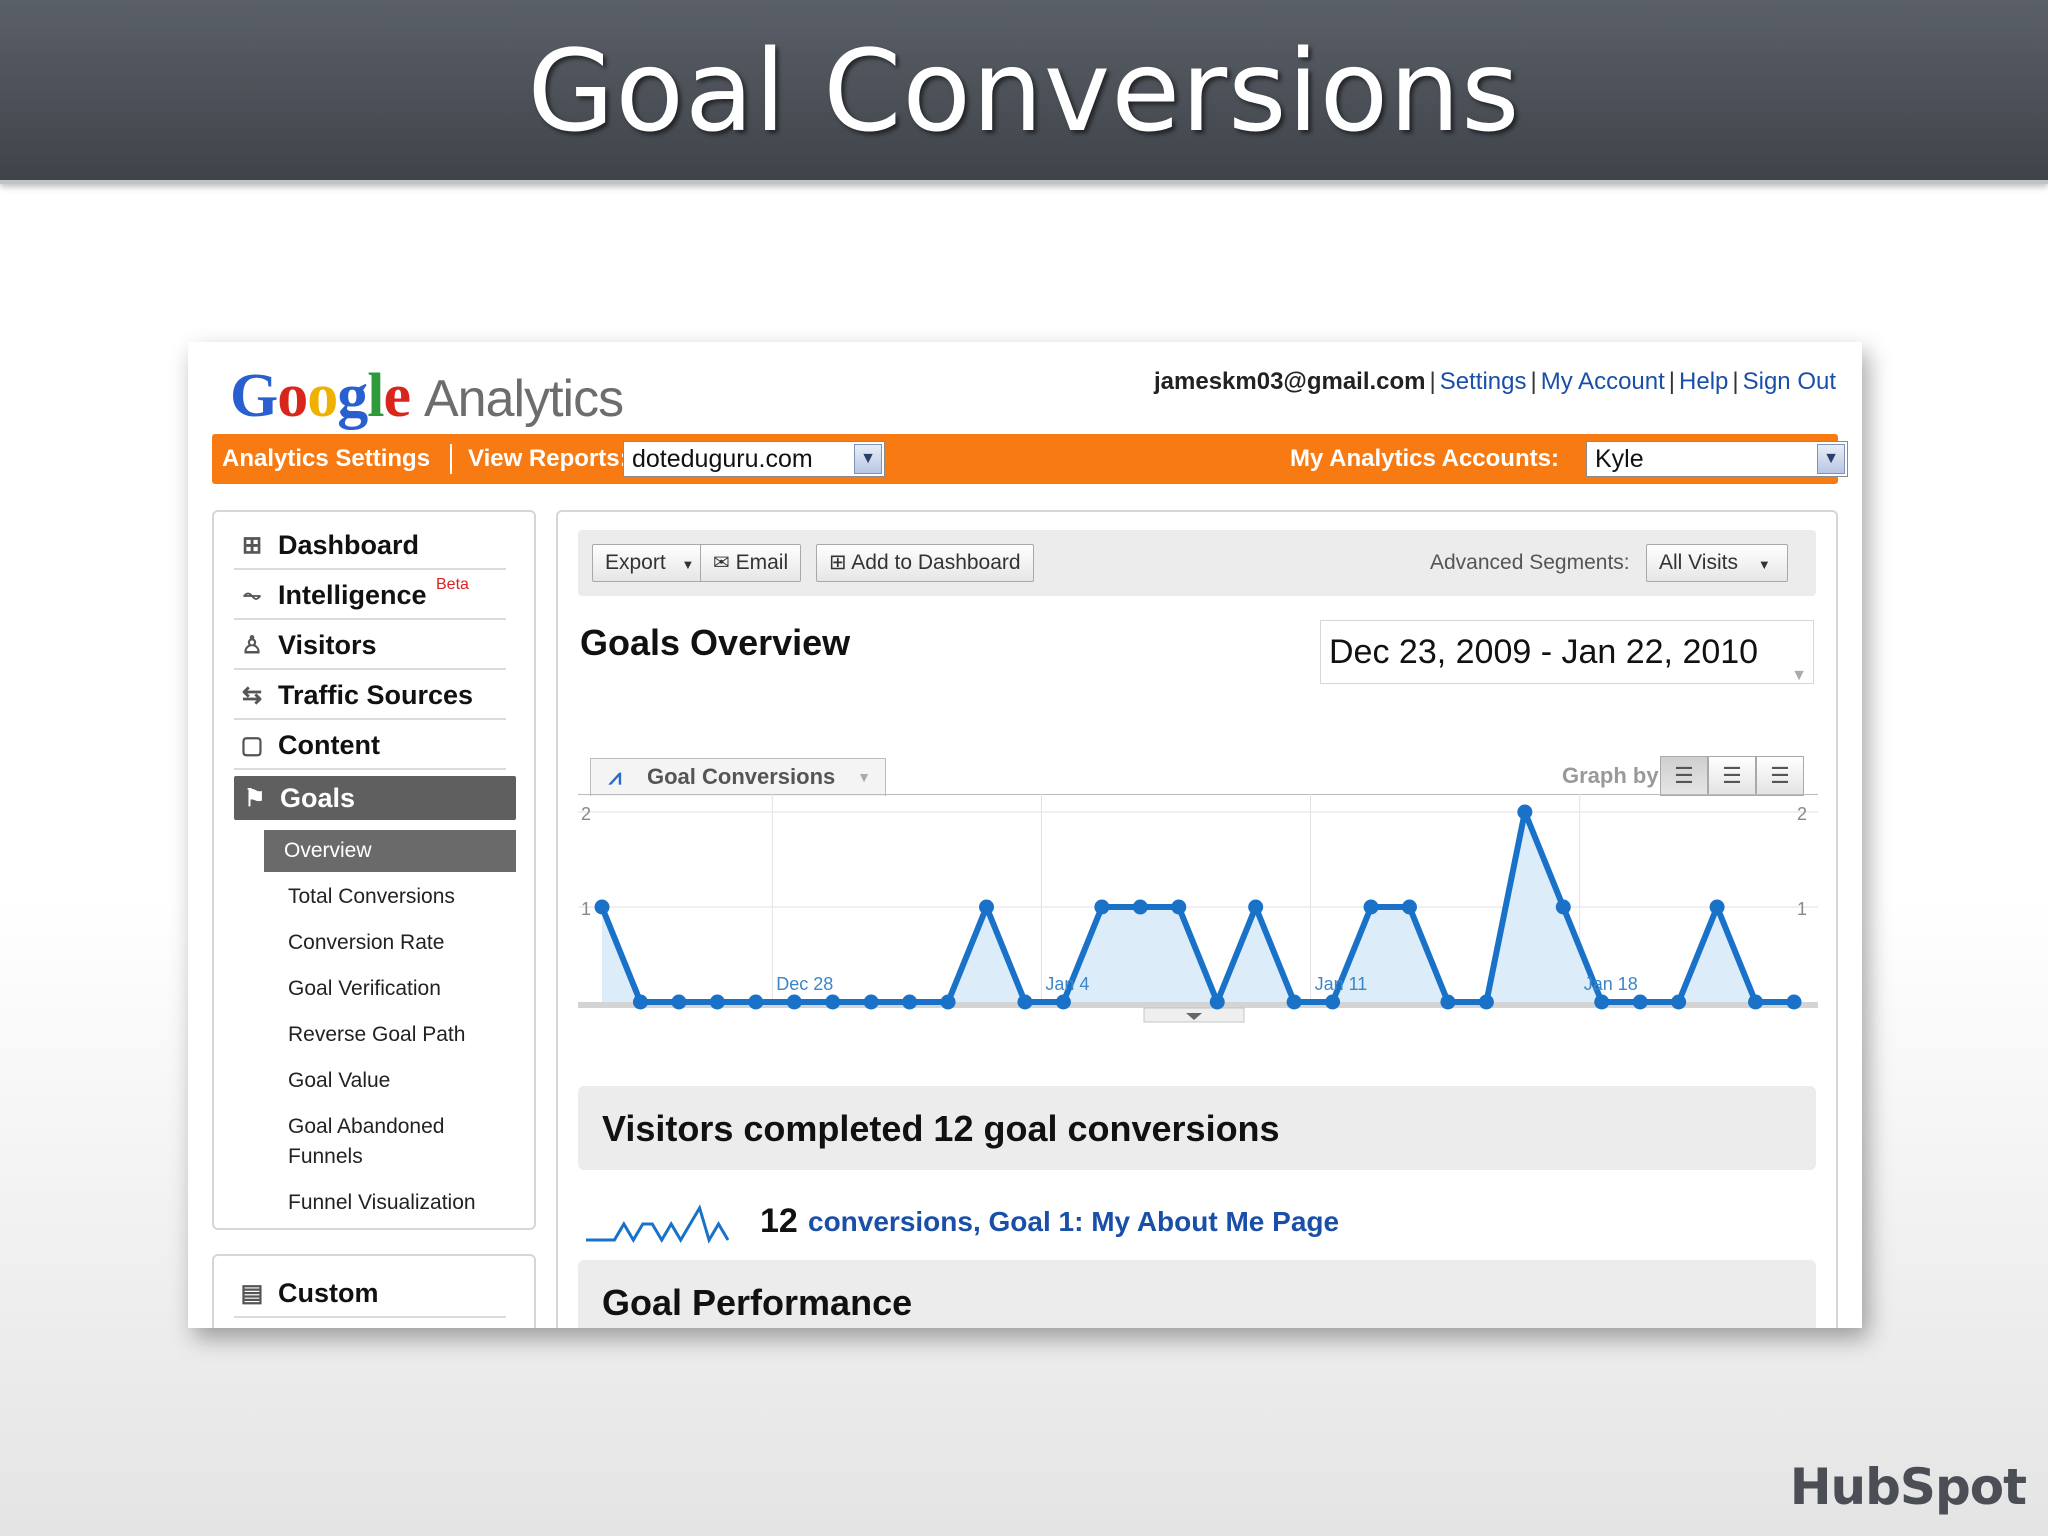 This screenshot has width=2048, height=1536. What do you see at coordinates (1424, 458) in the screenshot?
I see `analytics-accounts-label: My Analytics Accounts:` at bounding box center [1424, 458].